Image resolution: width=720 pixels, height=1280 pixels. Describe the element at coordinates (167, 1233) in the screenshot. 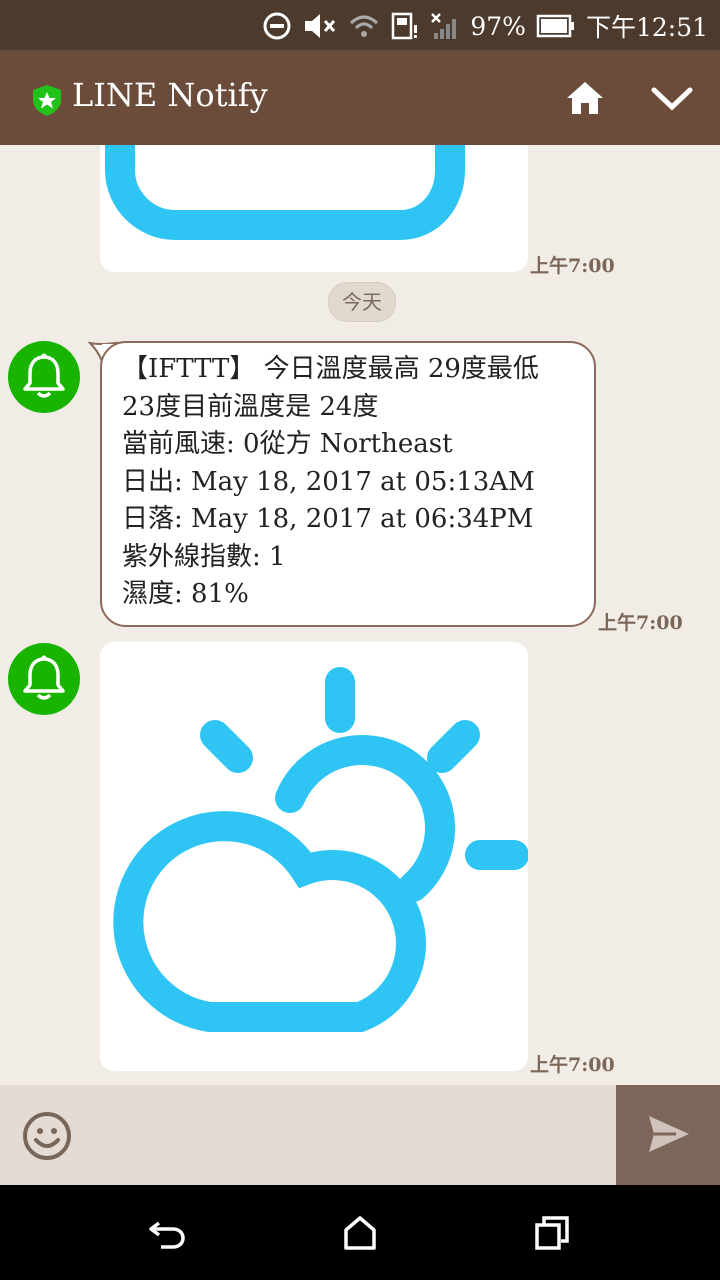

I see `back-icon` at that location.